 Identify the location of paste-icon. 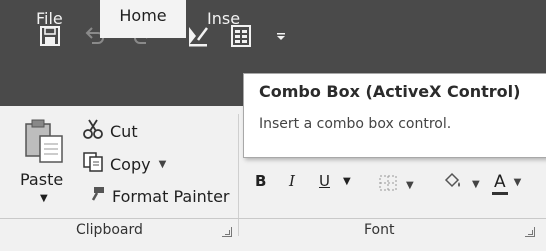
(44, 143).